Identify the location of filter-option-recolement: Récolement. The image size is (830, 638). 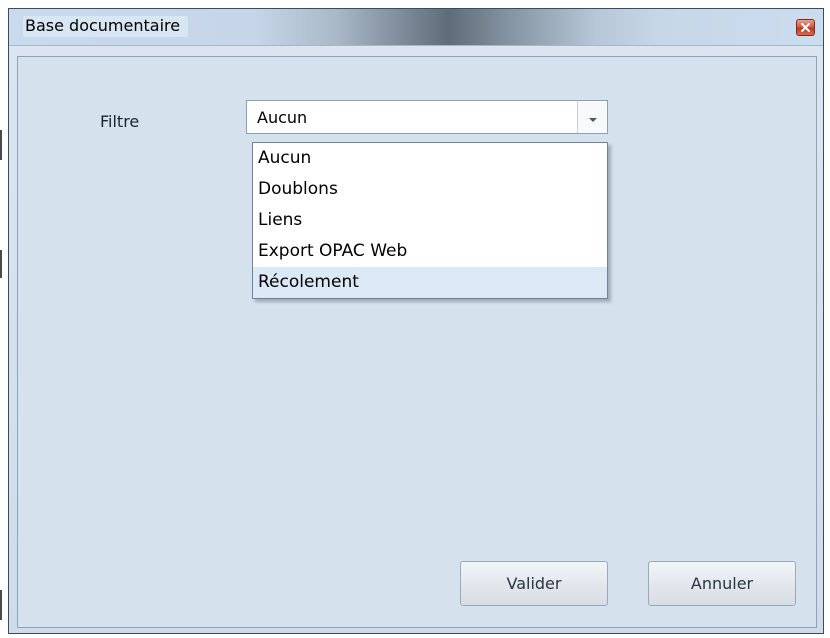
(430, 282).